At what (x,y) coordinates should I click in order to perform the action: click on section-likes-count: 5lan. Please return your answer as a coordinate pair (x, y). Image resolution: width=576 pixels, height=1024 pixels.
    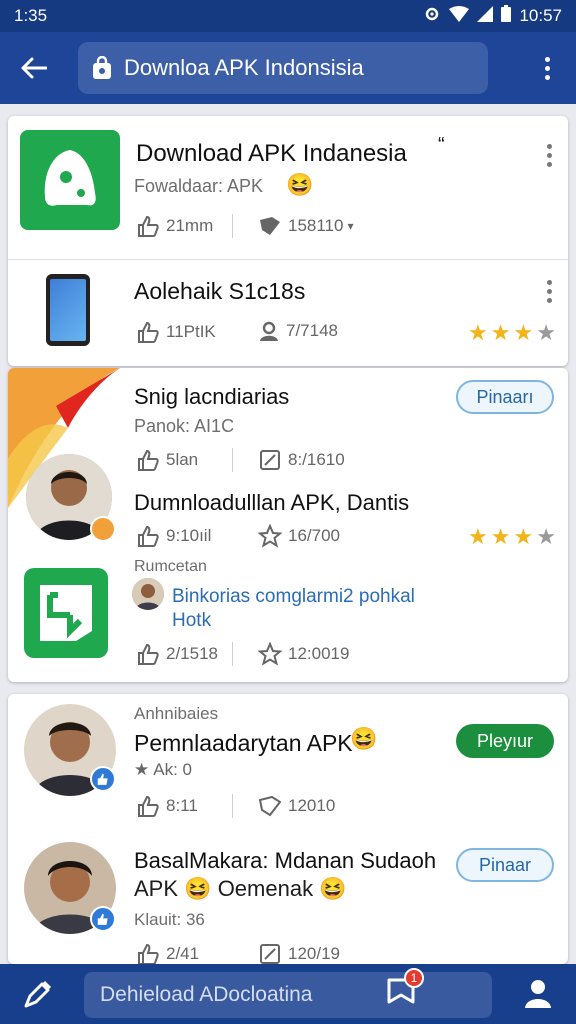
    Looking at the image, I should click on (182, 459).